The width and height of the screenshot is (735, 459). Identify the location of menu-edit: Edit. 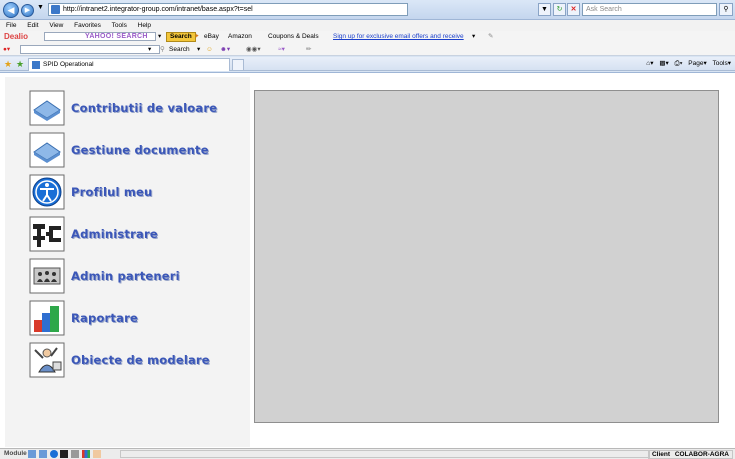
(32, 25).